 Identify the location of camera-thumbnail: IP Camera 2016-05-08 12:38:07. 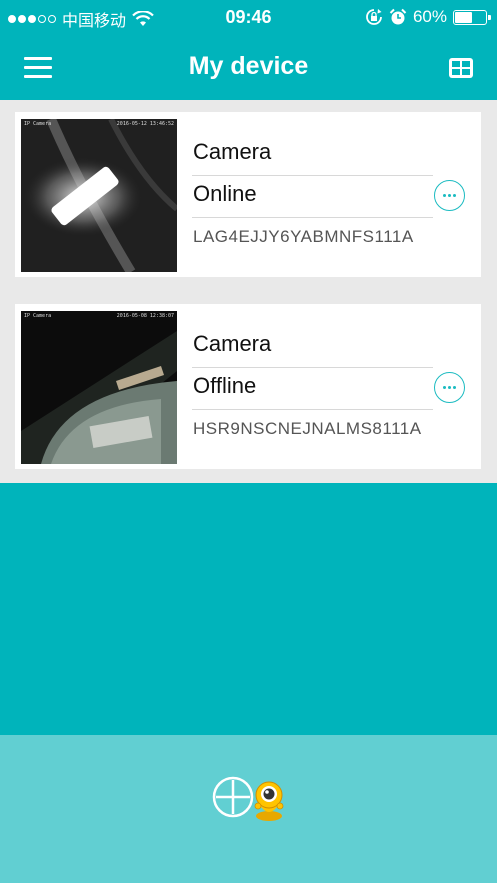
(99, 387).